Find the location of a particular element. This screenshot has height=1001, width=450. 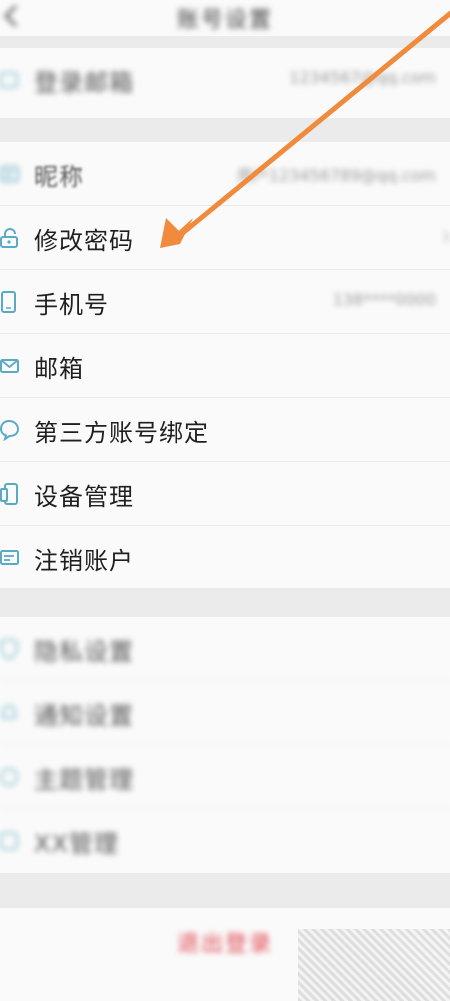

device-management-row: 设备管理 is located at coordinates (225, 494).